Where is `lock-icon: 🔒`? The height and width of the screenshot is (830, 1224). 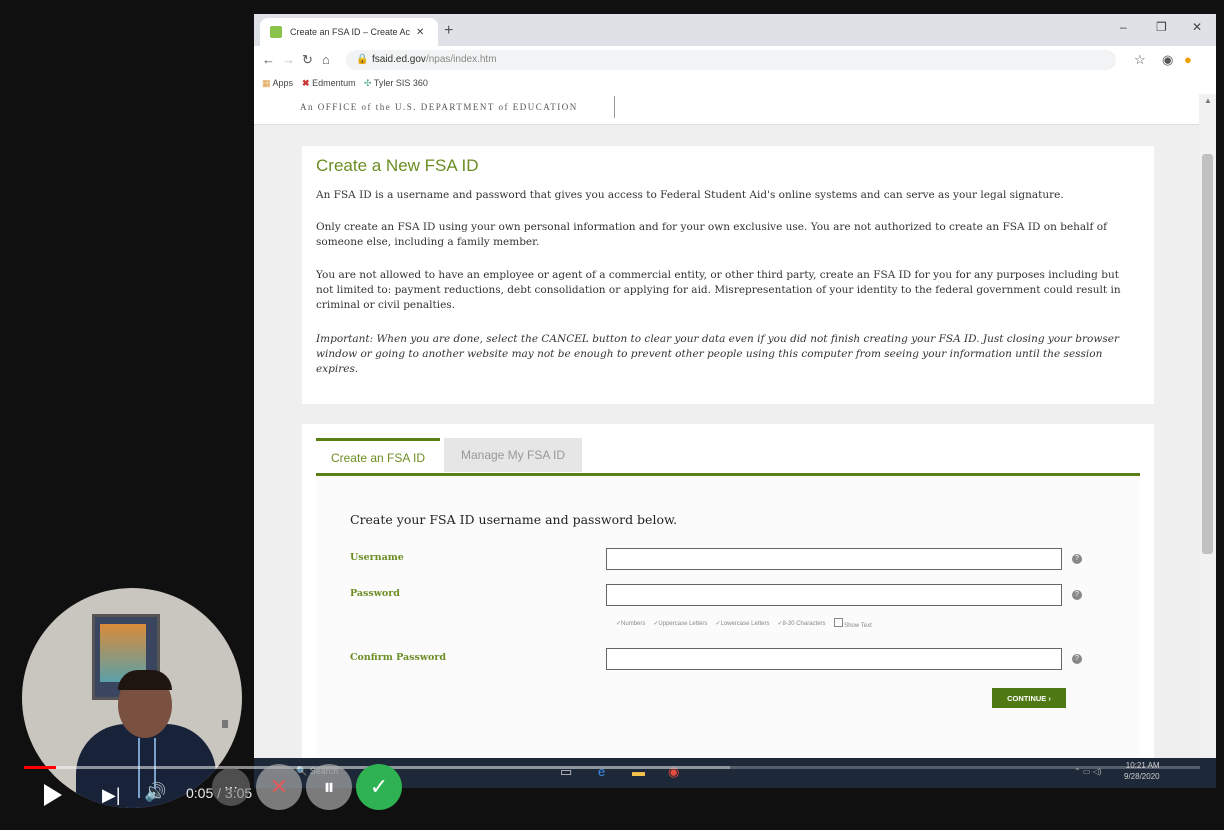
lock-icon: 🔒 is located at coordinates (362, 59).